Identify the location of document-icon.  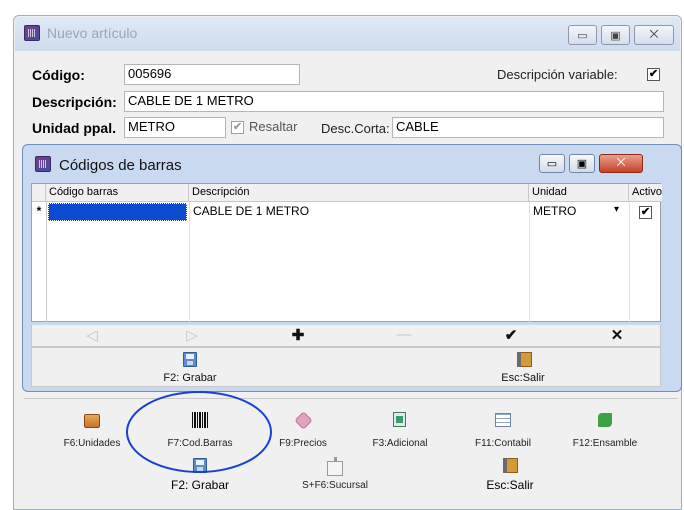
(399, 419).